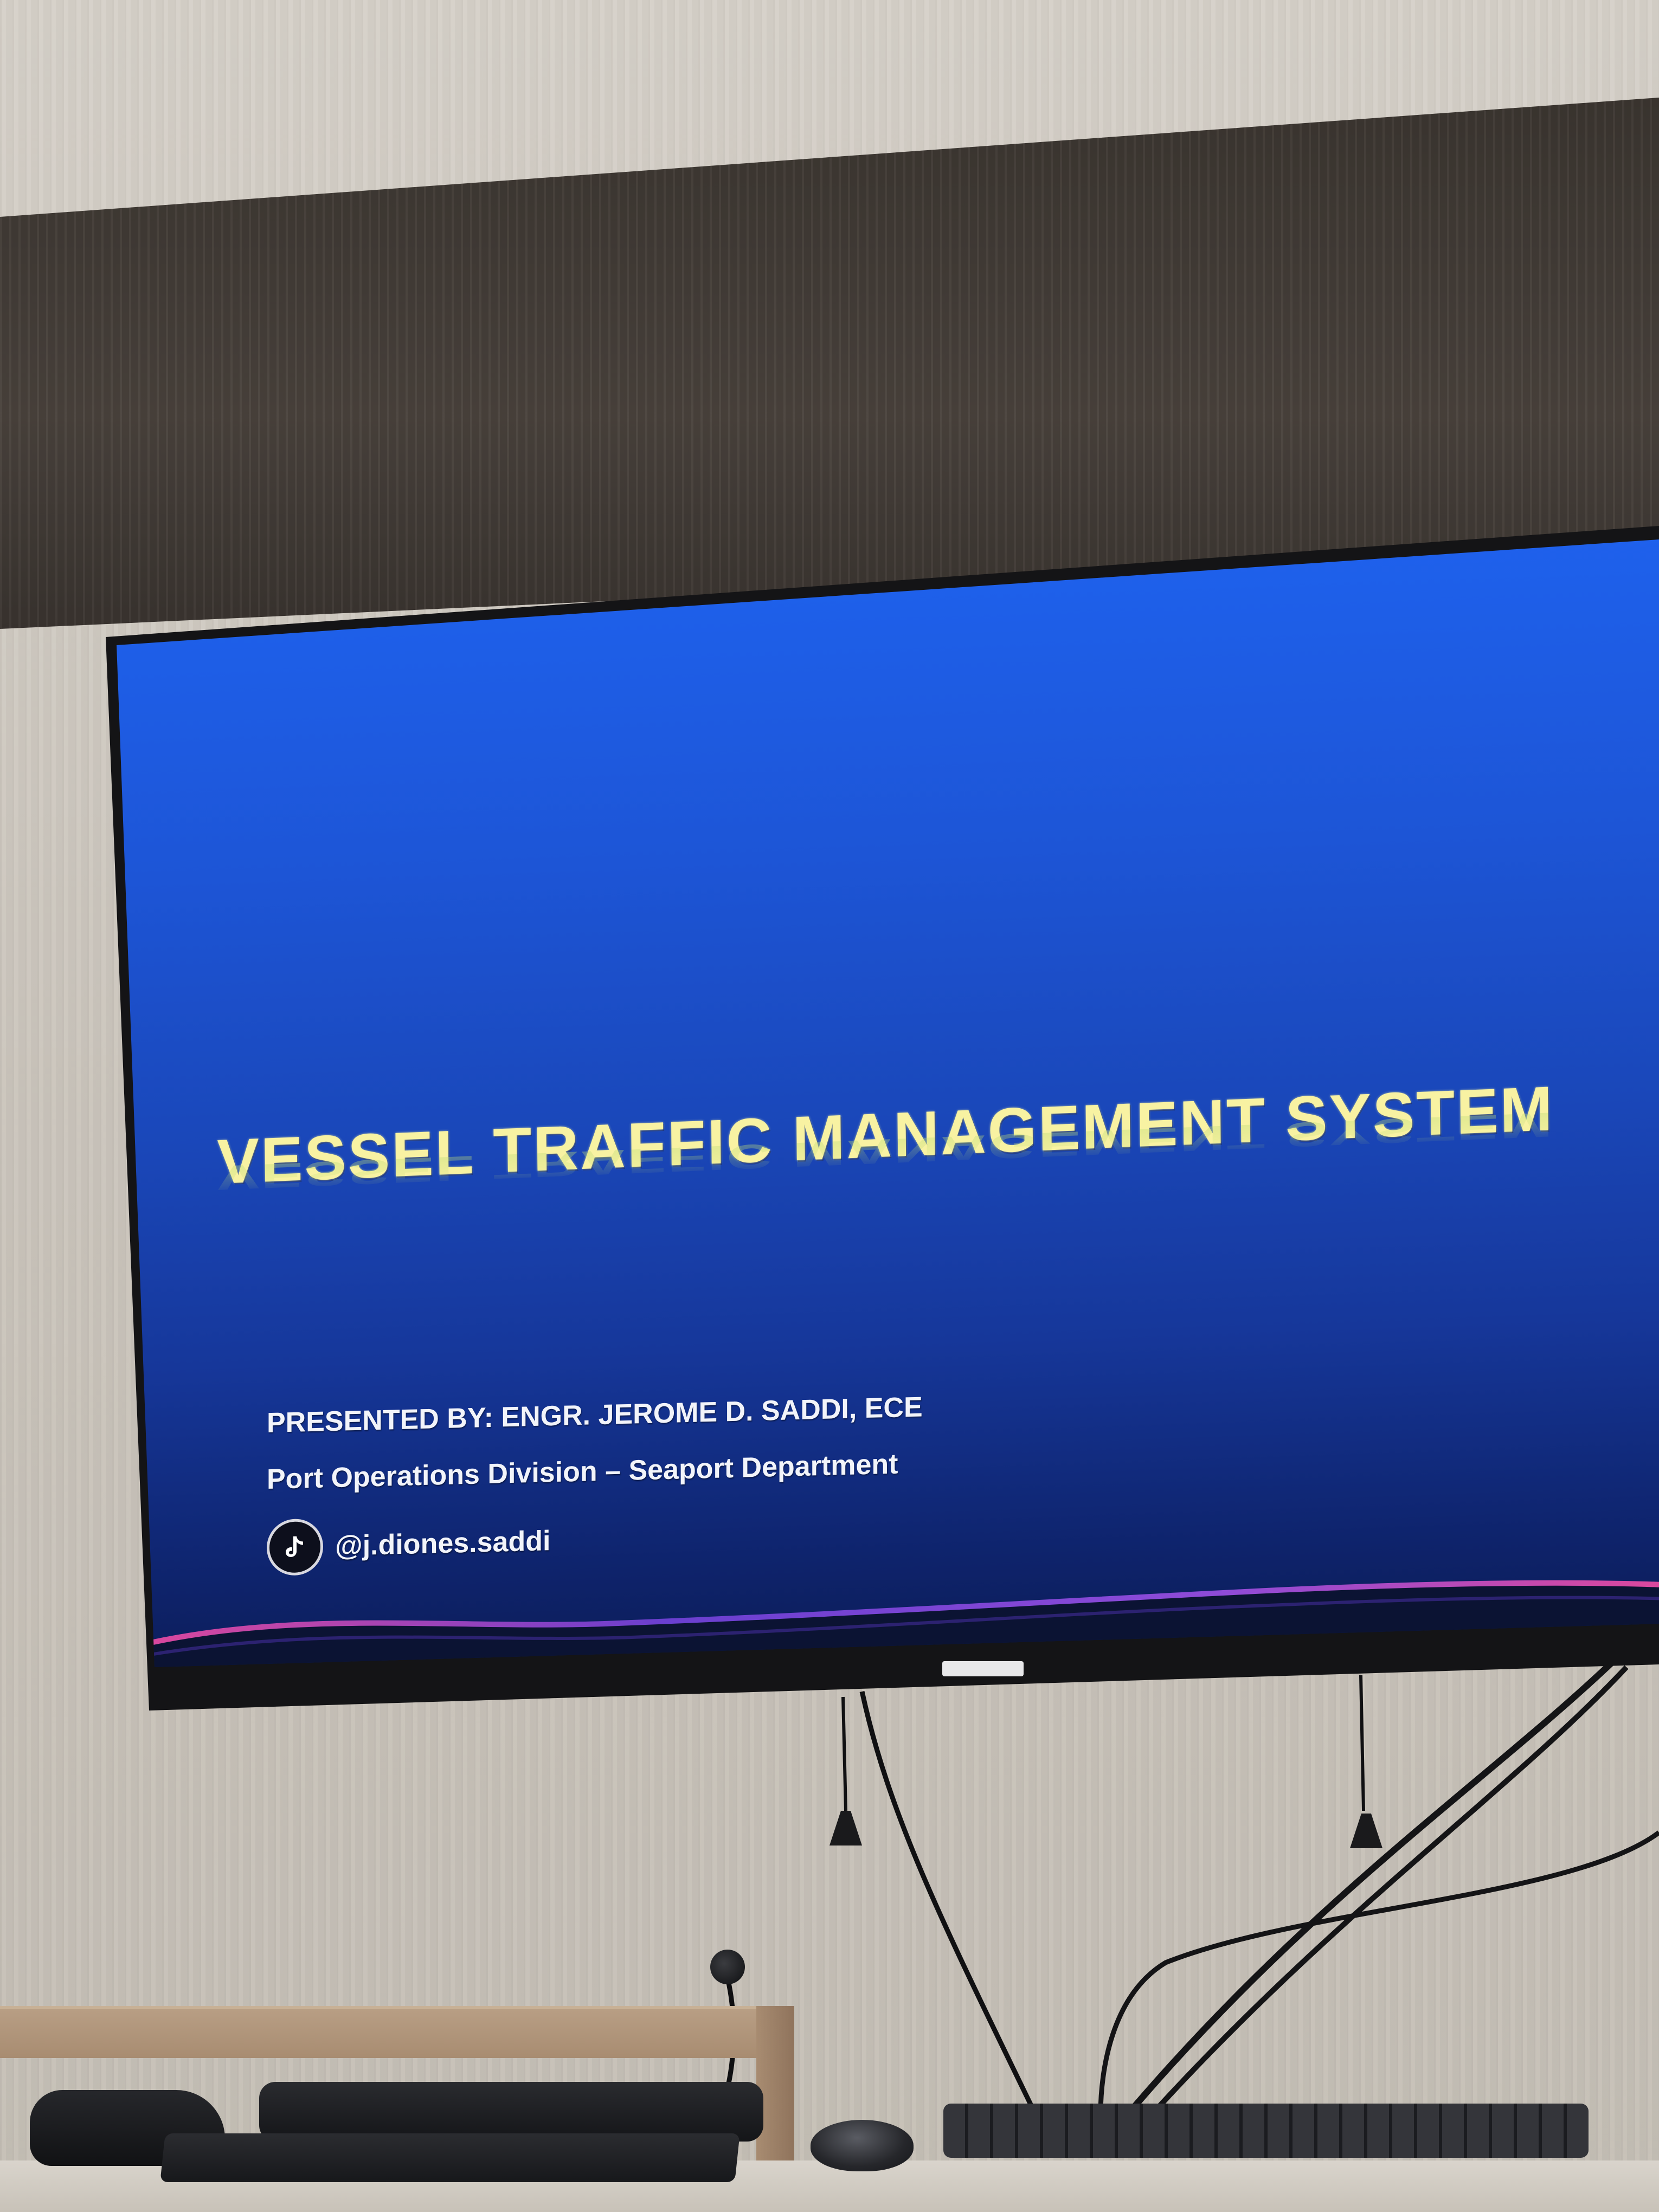 The width and height of the screenshot is (1659, 2212). What do you see at coordinates (862, 2145) in the screenshot?
I see `mouse` at bounding box center [862, 2145].